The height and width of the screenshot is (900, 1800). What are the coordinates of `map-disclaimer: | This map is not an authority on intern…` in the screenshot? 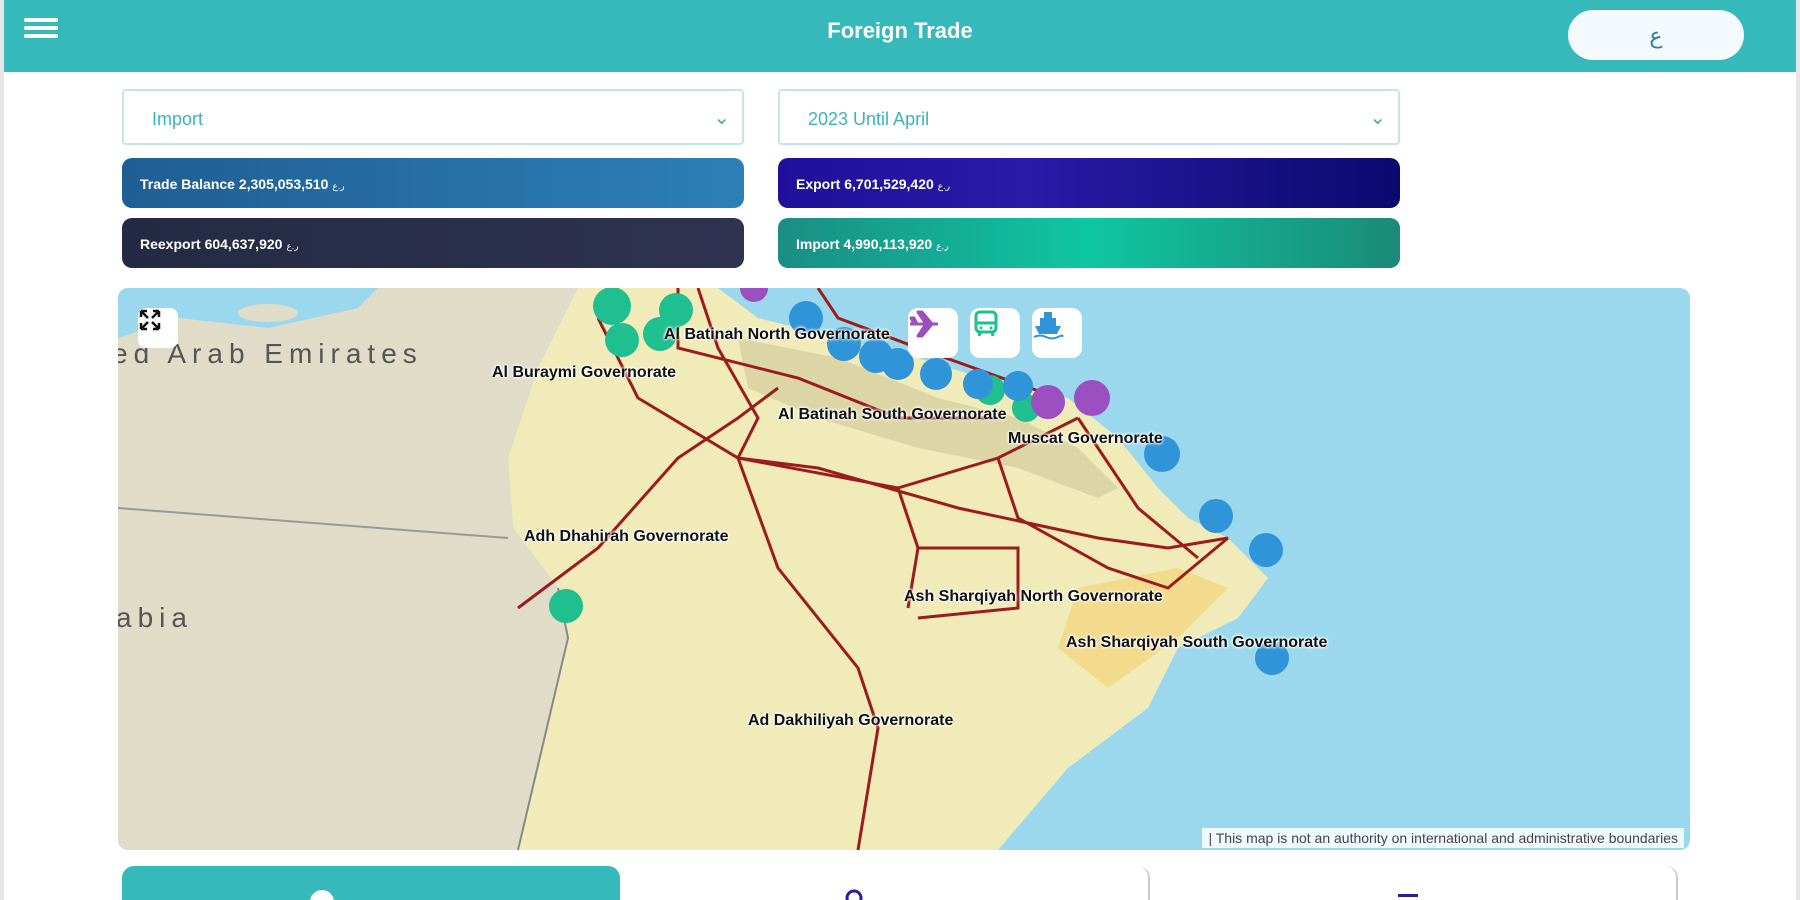 It's located at (1443, 838).